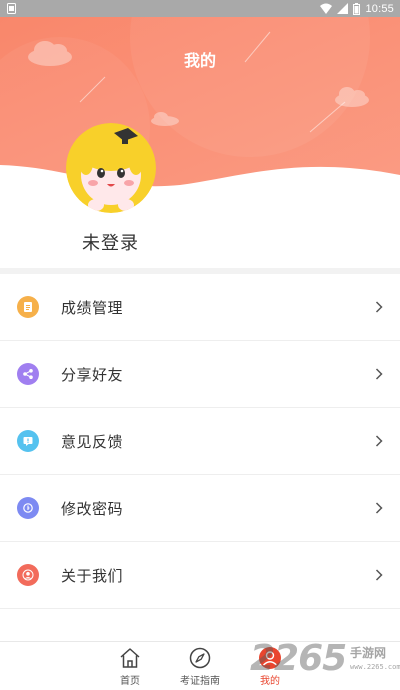  I want to click on watermark-number: 2265, so click(298, 658).